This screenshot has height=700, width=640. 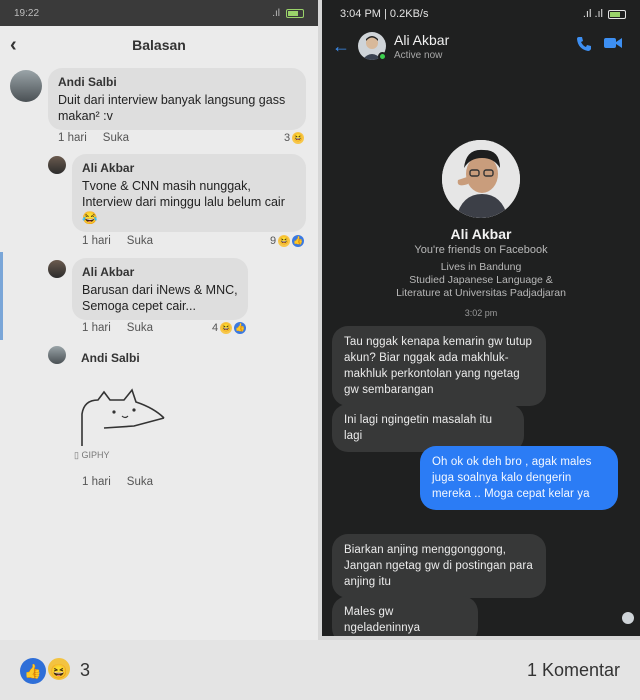 What do you see at coordinates (418, 55) in the screenshot?
I see `active-status: Active now` at bounding box center [418, 55].